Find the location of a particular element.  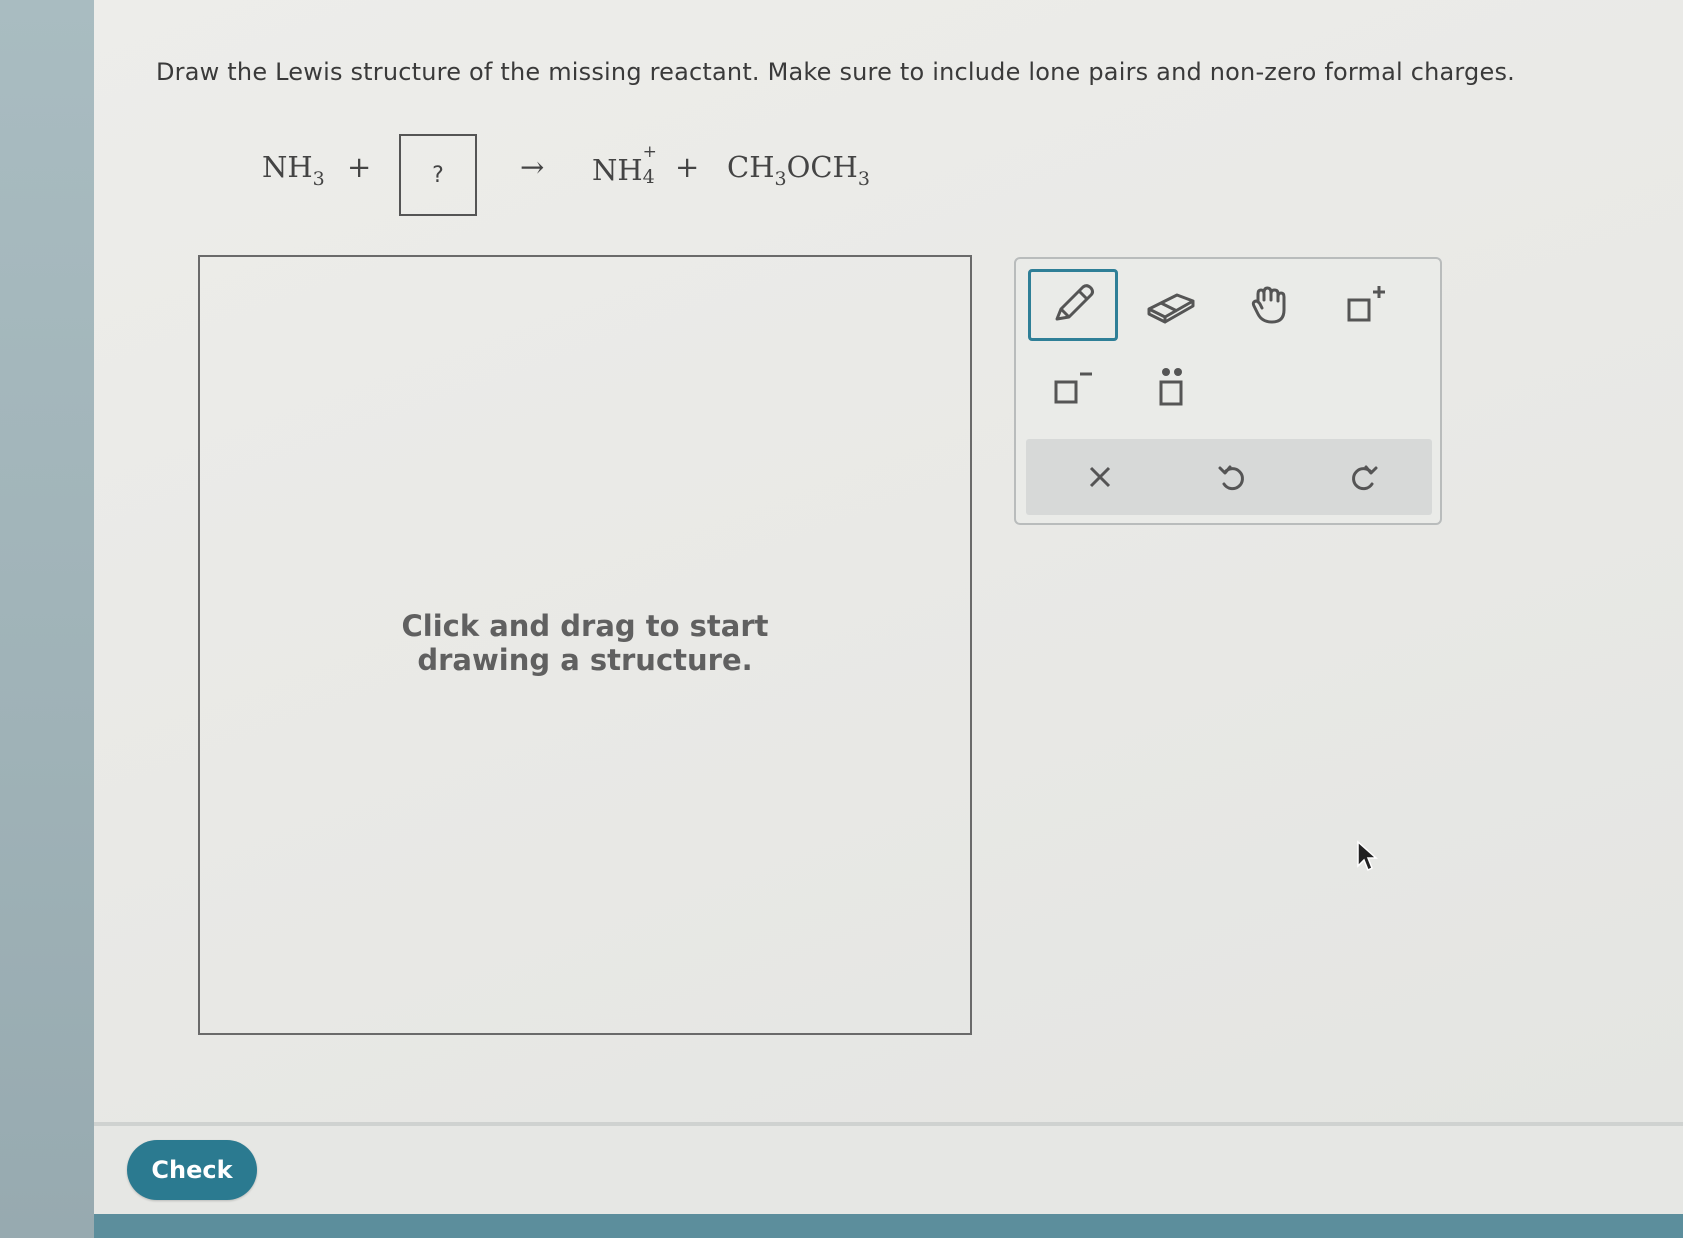

positive-charge-tool-button is located at coordinates (1366, 305).